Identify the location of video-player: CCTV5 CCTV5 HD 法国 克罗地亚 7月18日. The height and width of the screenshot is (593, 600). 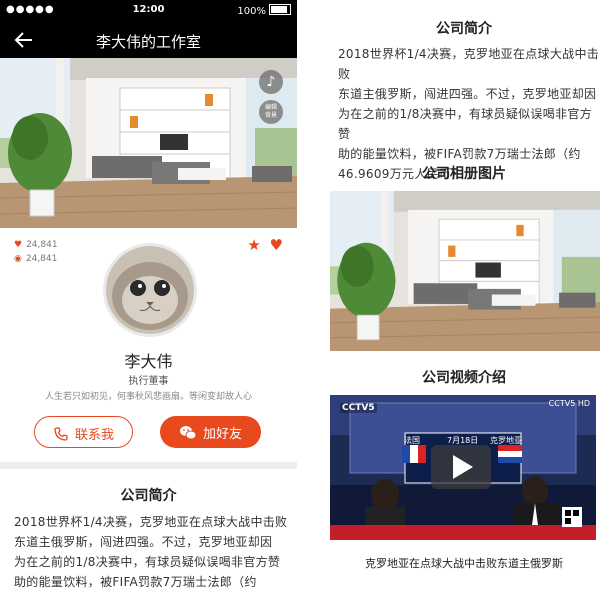
(463, 467).